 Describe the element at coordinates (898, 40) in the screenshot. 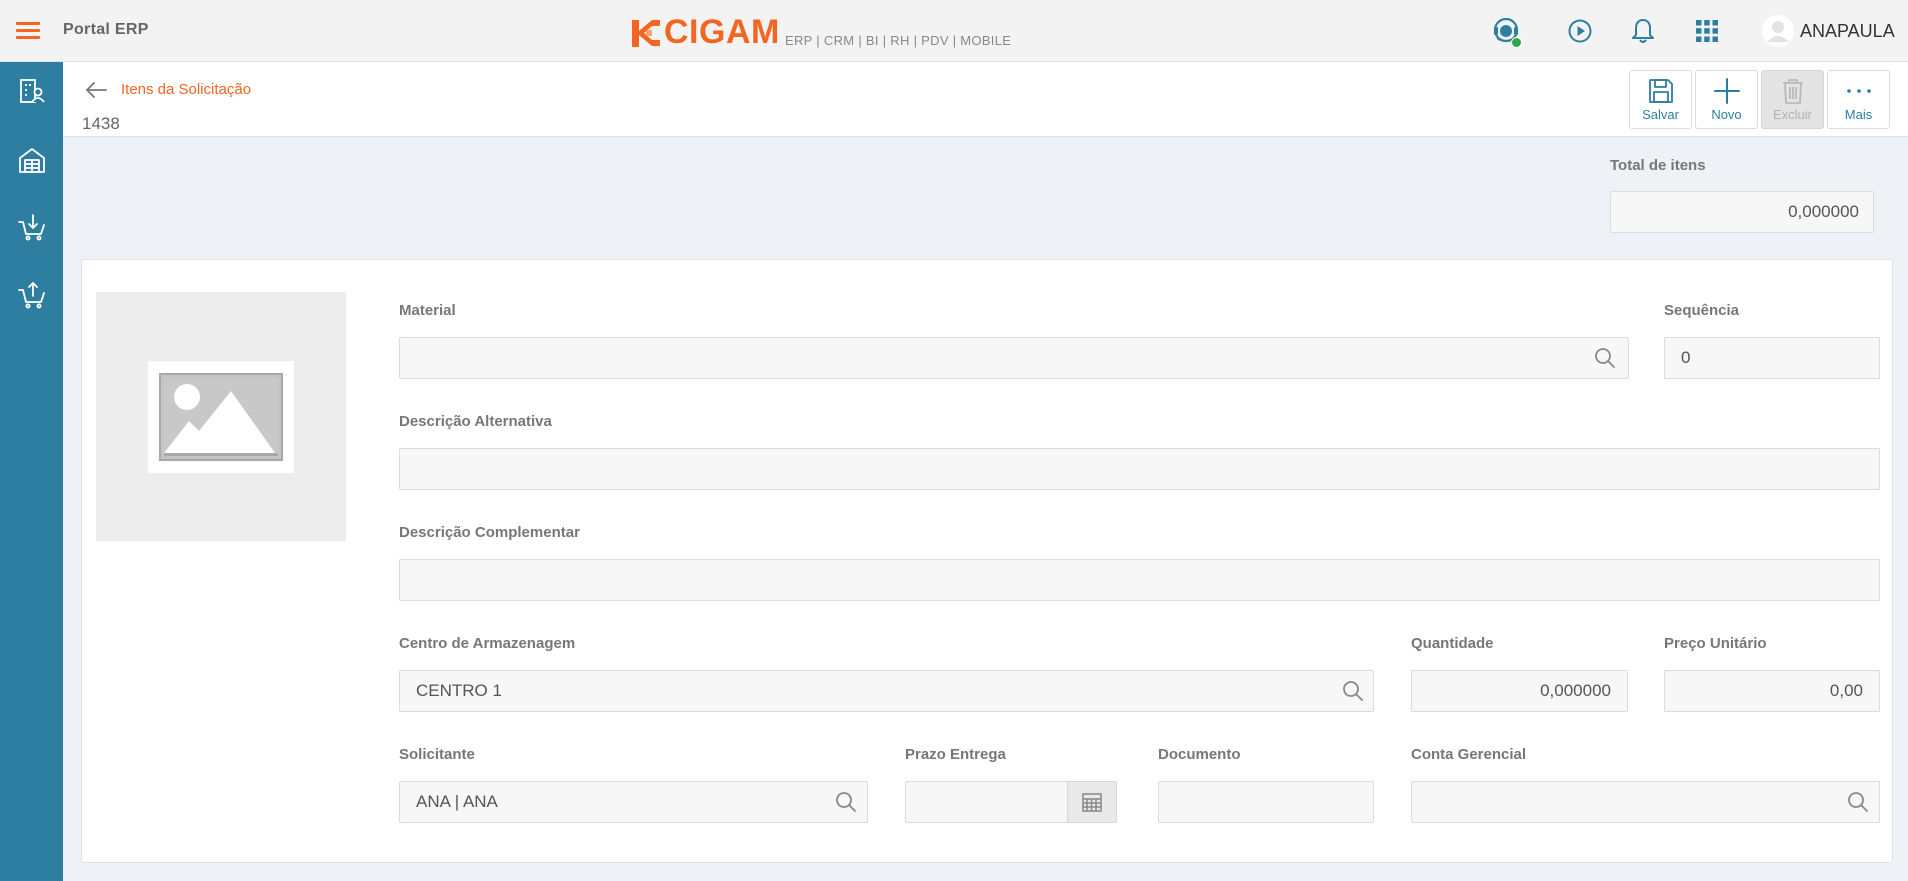

I see `logo-subtitle: ERP | CRM | BI | RH | PDV | MOBILE` at that location.